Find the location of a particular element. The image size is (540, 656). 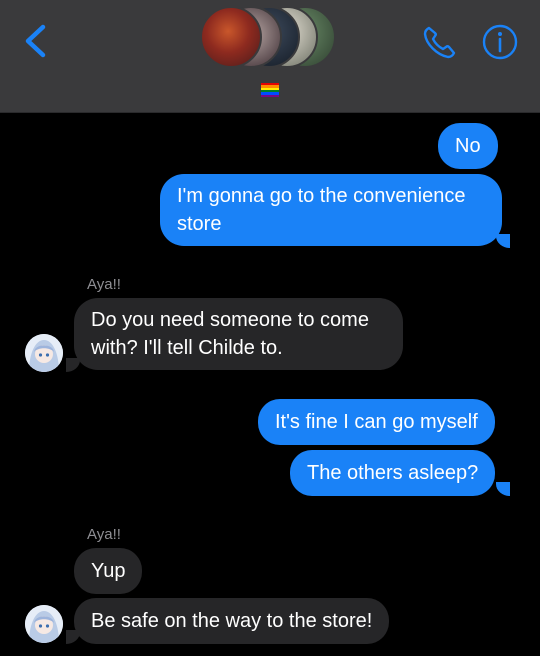

incoming-message: Yup is located at coordinates (108, 571).